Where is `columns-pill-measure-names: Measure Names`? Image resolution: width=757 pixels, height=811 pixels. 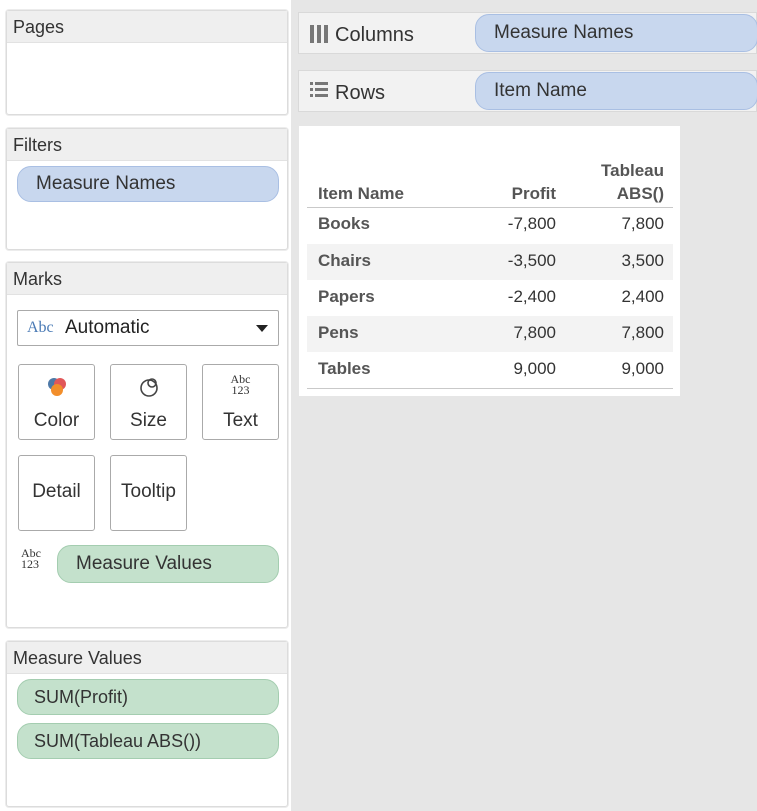
columns-pill-measure-names: Measure Names is located at coordinates (616, 33).